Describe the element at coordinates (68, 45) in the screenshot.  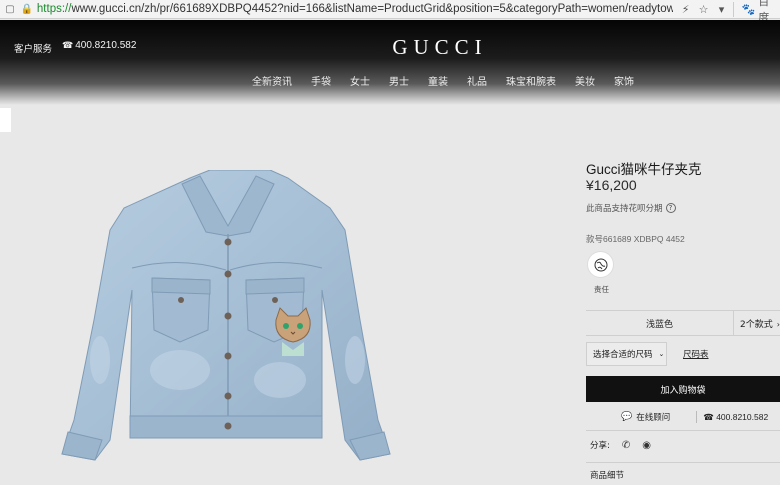
I see `phone-icon: ☎` at that location.